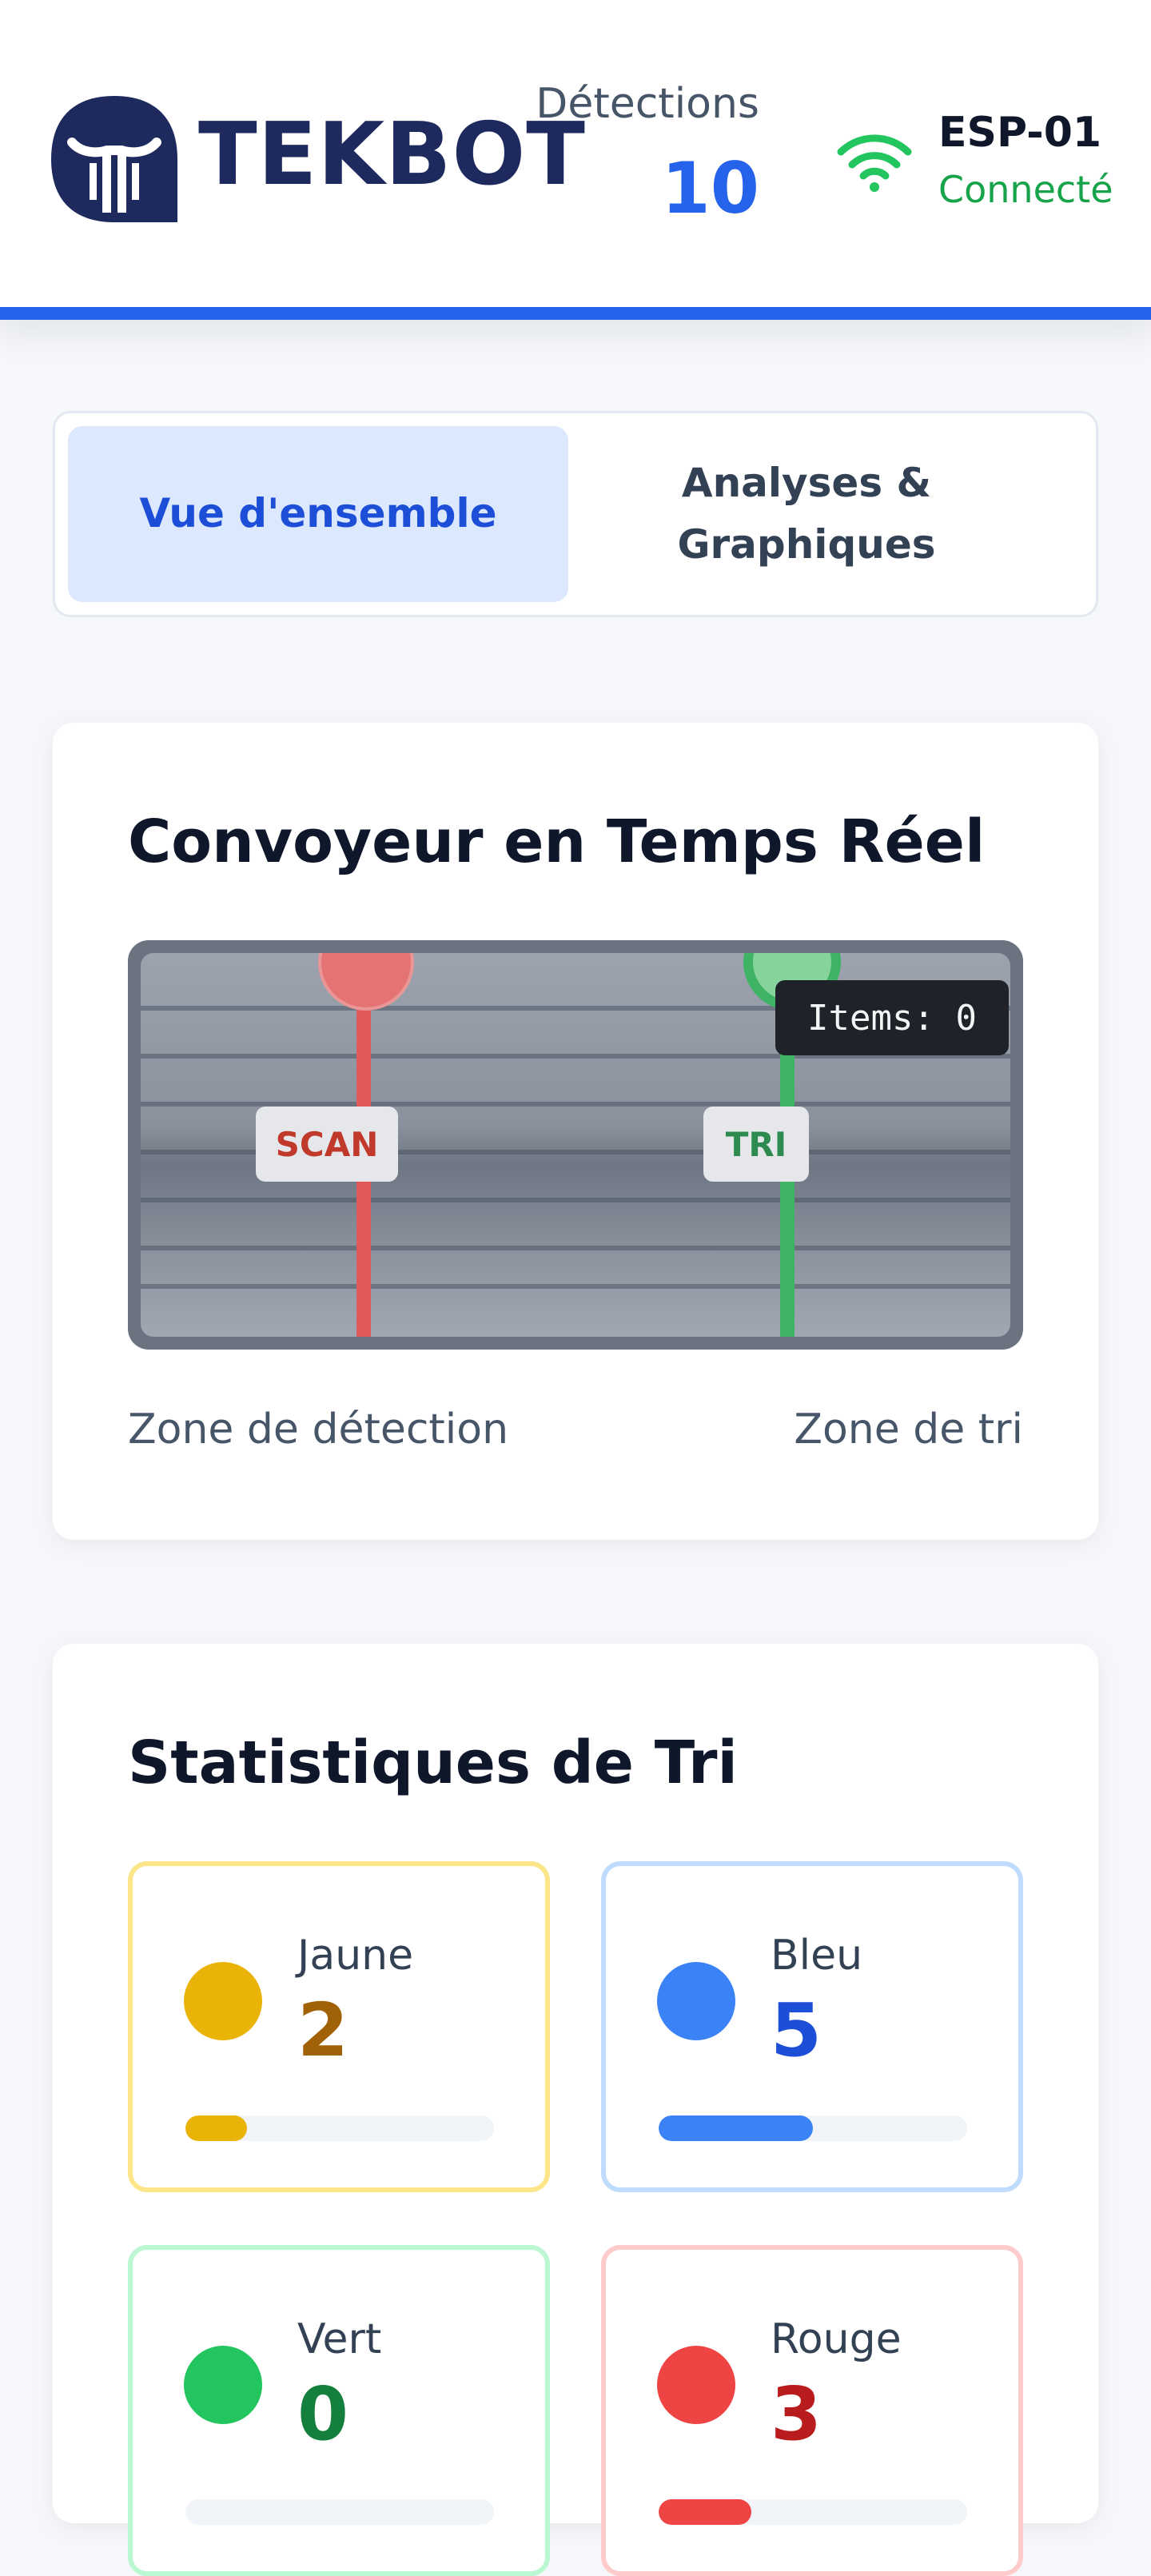 The height and width of the screenshot is (2576, 1151). What do you see at coordinates (433, 1763) in the screenshot?
I see `stats-title: Statistiques de Tri` at bounding box center [433, 1763].